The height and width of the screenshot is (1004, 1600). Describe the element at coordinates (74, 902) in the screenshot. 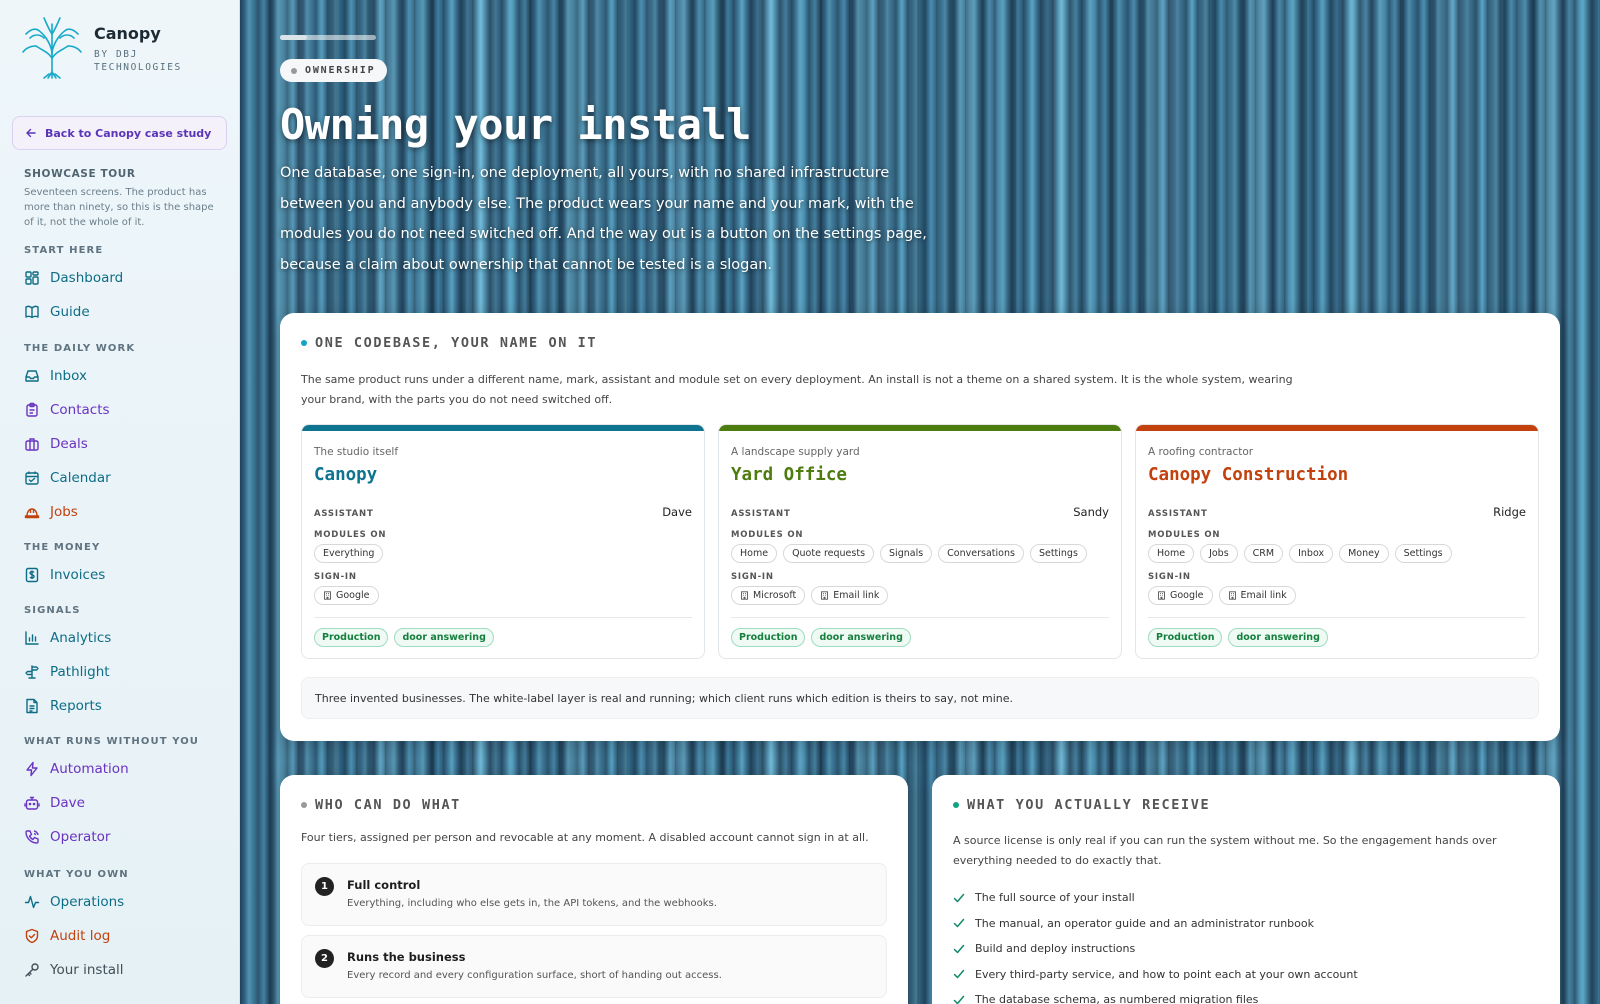

I see `sidebar-item-operations: Operations` at that location.